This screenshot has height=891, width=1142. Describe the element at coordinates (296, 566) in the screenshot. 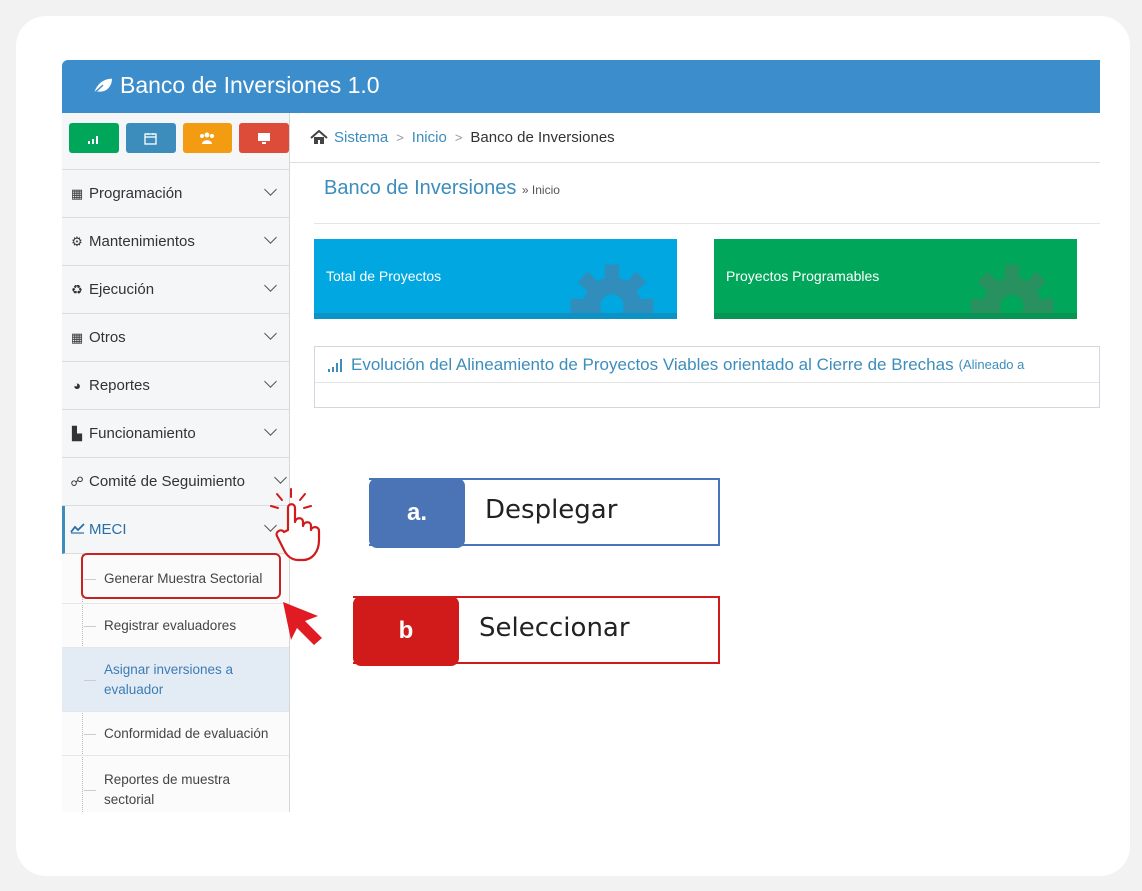

I see `annotation-overlay` at that location.